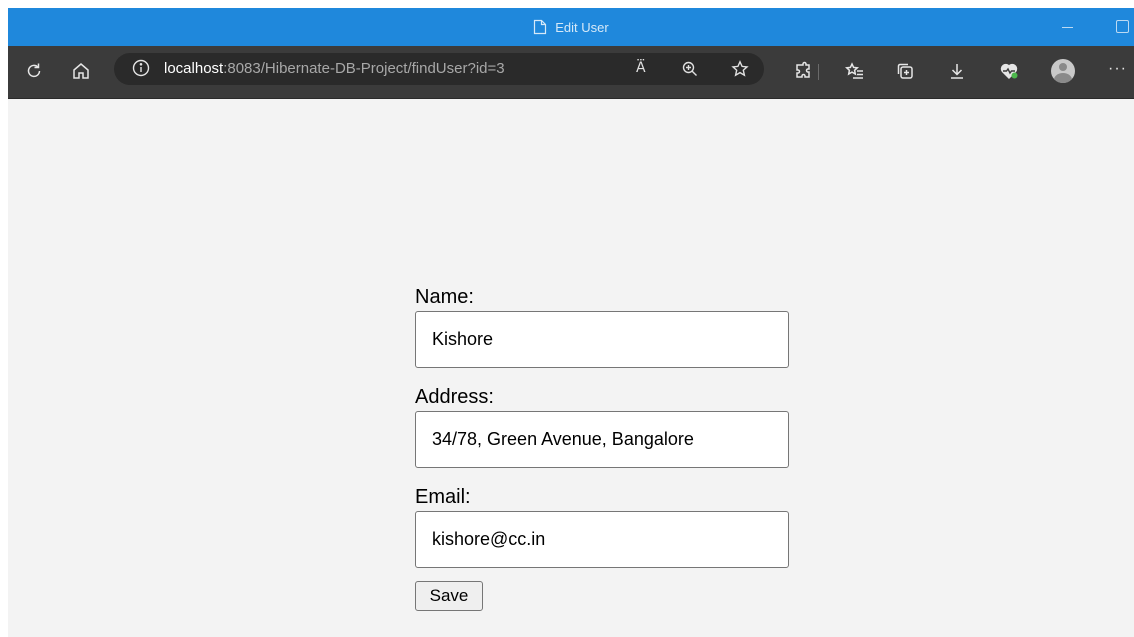 This screenshot has width=1134, height=637. Describe the element at coordinates (905, 71) in the screenshot. I see `collections-icon` at that location.